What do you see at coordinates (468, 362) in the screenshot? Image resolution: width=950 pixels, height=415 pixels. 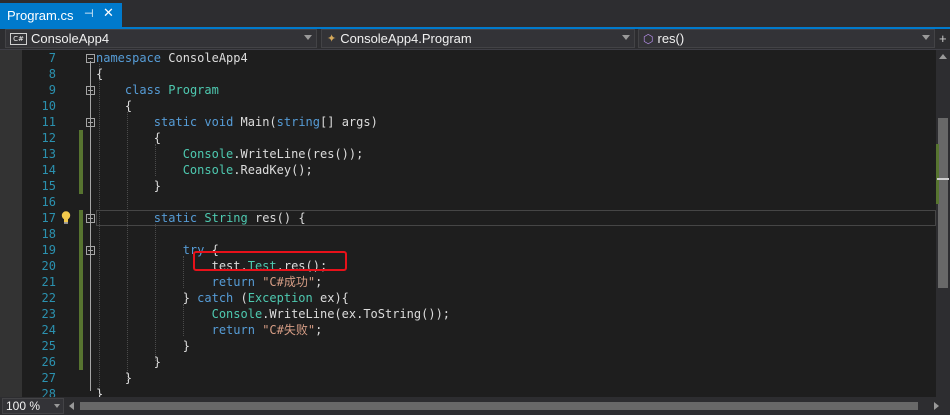 I see `code-line: 26 }` at bounding box center [468, 362].